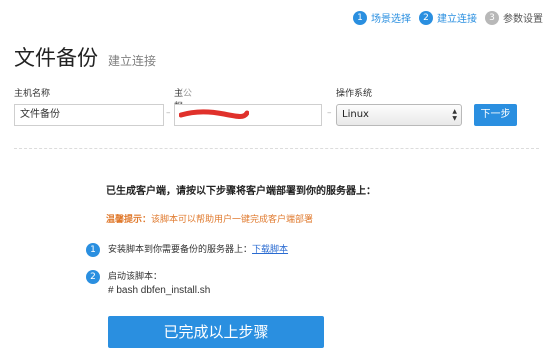  What do you see at coordinates (354, 94) in the screenshot?
I see `os-label: 操作系统` at bounding box center [354, 94].